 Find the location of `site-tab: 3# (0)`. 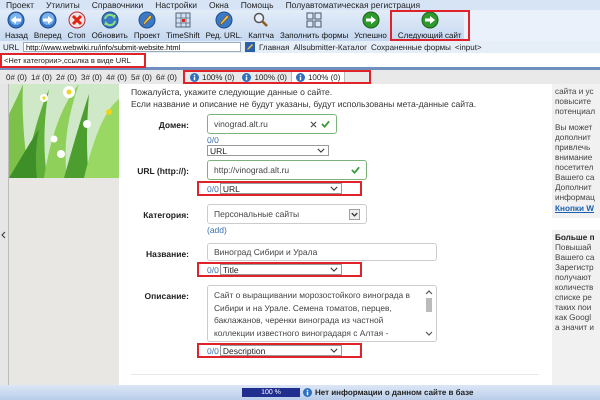

site-tab: 3# (0) is located at coordinates (93, 77).